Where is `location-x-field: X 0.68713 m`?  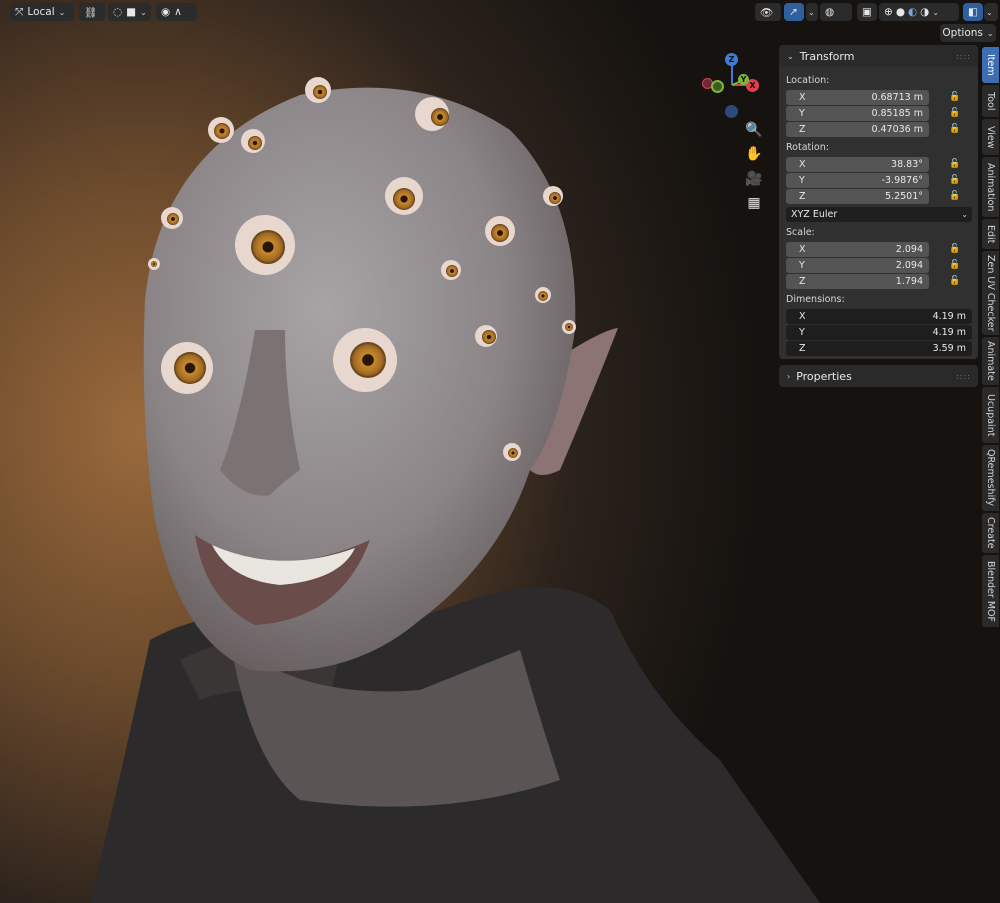 location-x-field: X 0.68713 m is located at coordinates (857, 97).